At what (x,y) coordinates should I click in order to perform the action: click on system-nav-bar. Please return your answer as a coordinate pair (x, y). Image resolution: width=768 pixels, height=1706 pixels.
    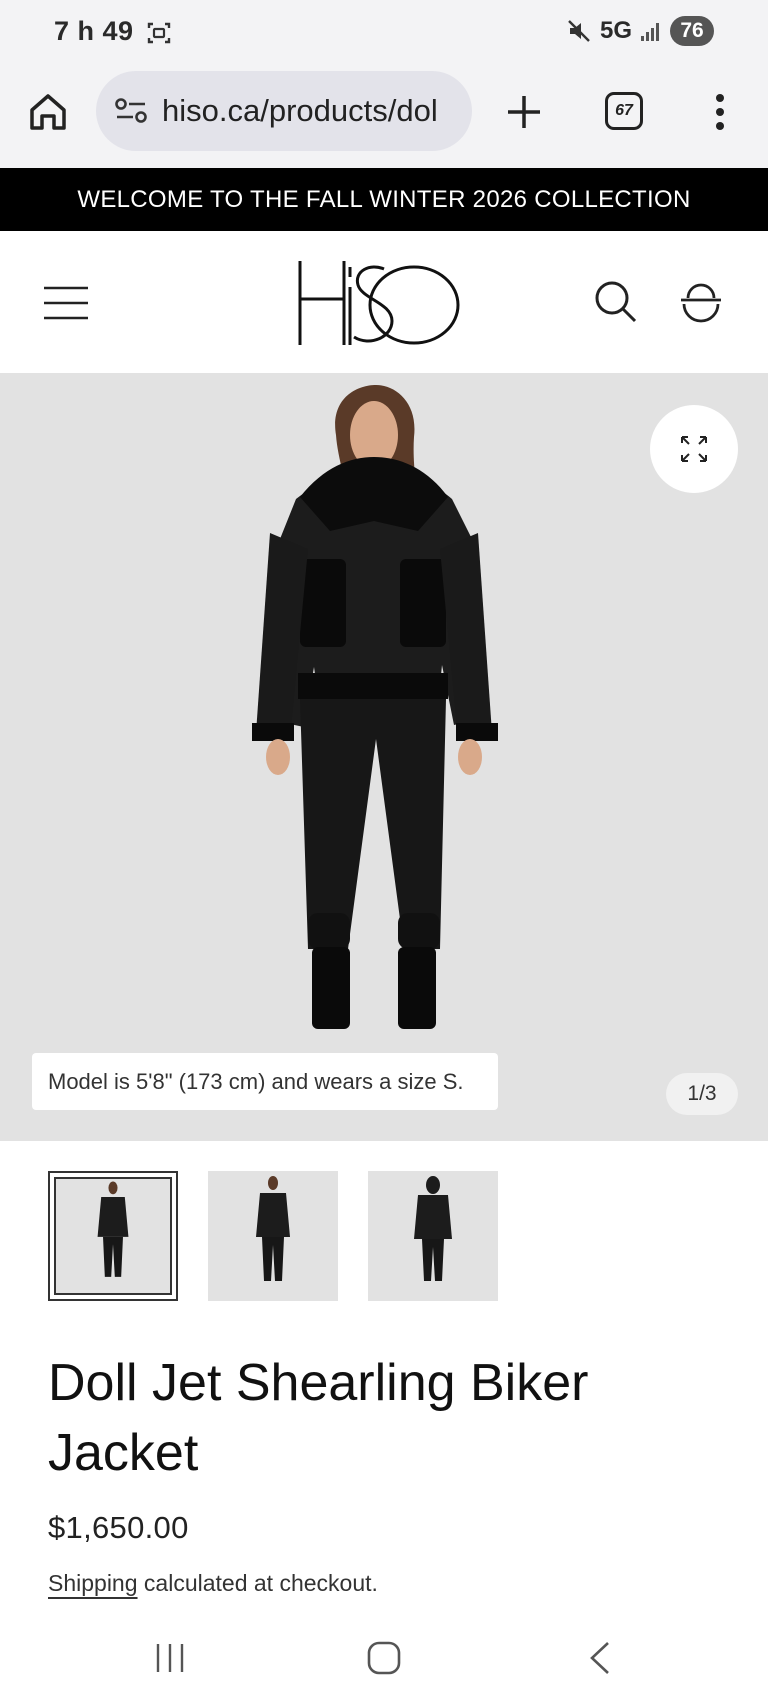
    Looking at the image, I should click on (384, 1656).